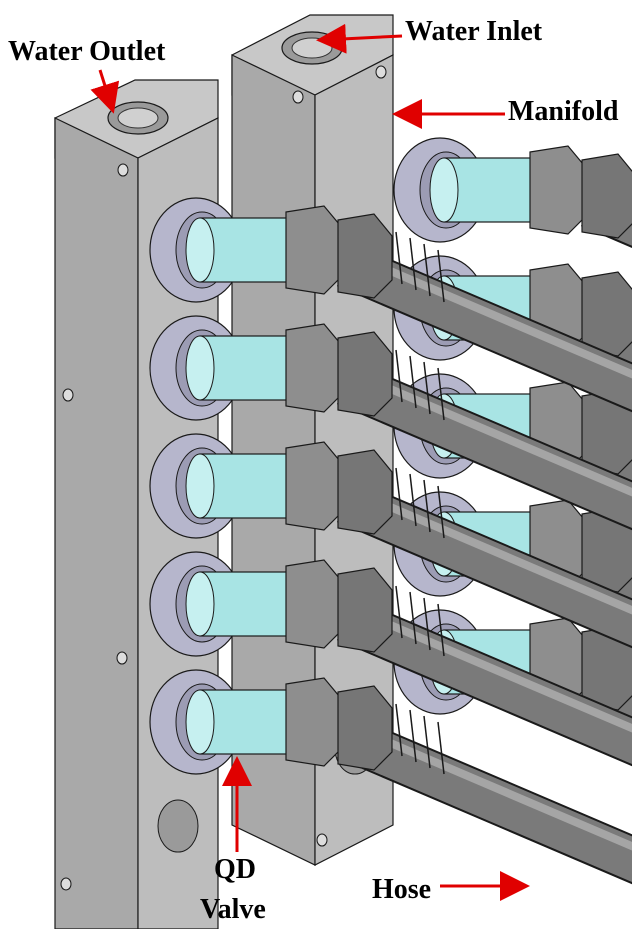 The image size is (632, 929). I want to click on water-inlet-label: Water Inlet, so click(474, 31).